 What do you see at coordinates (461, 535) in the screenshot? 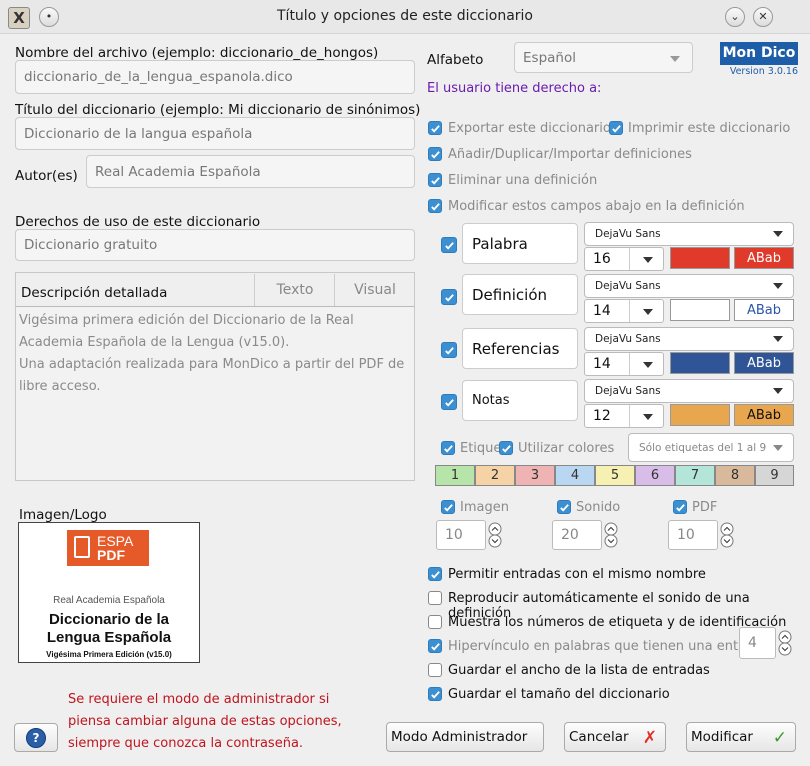
I see `image-size-input: 10` at bounding box center [461, 535].